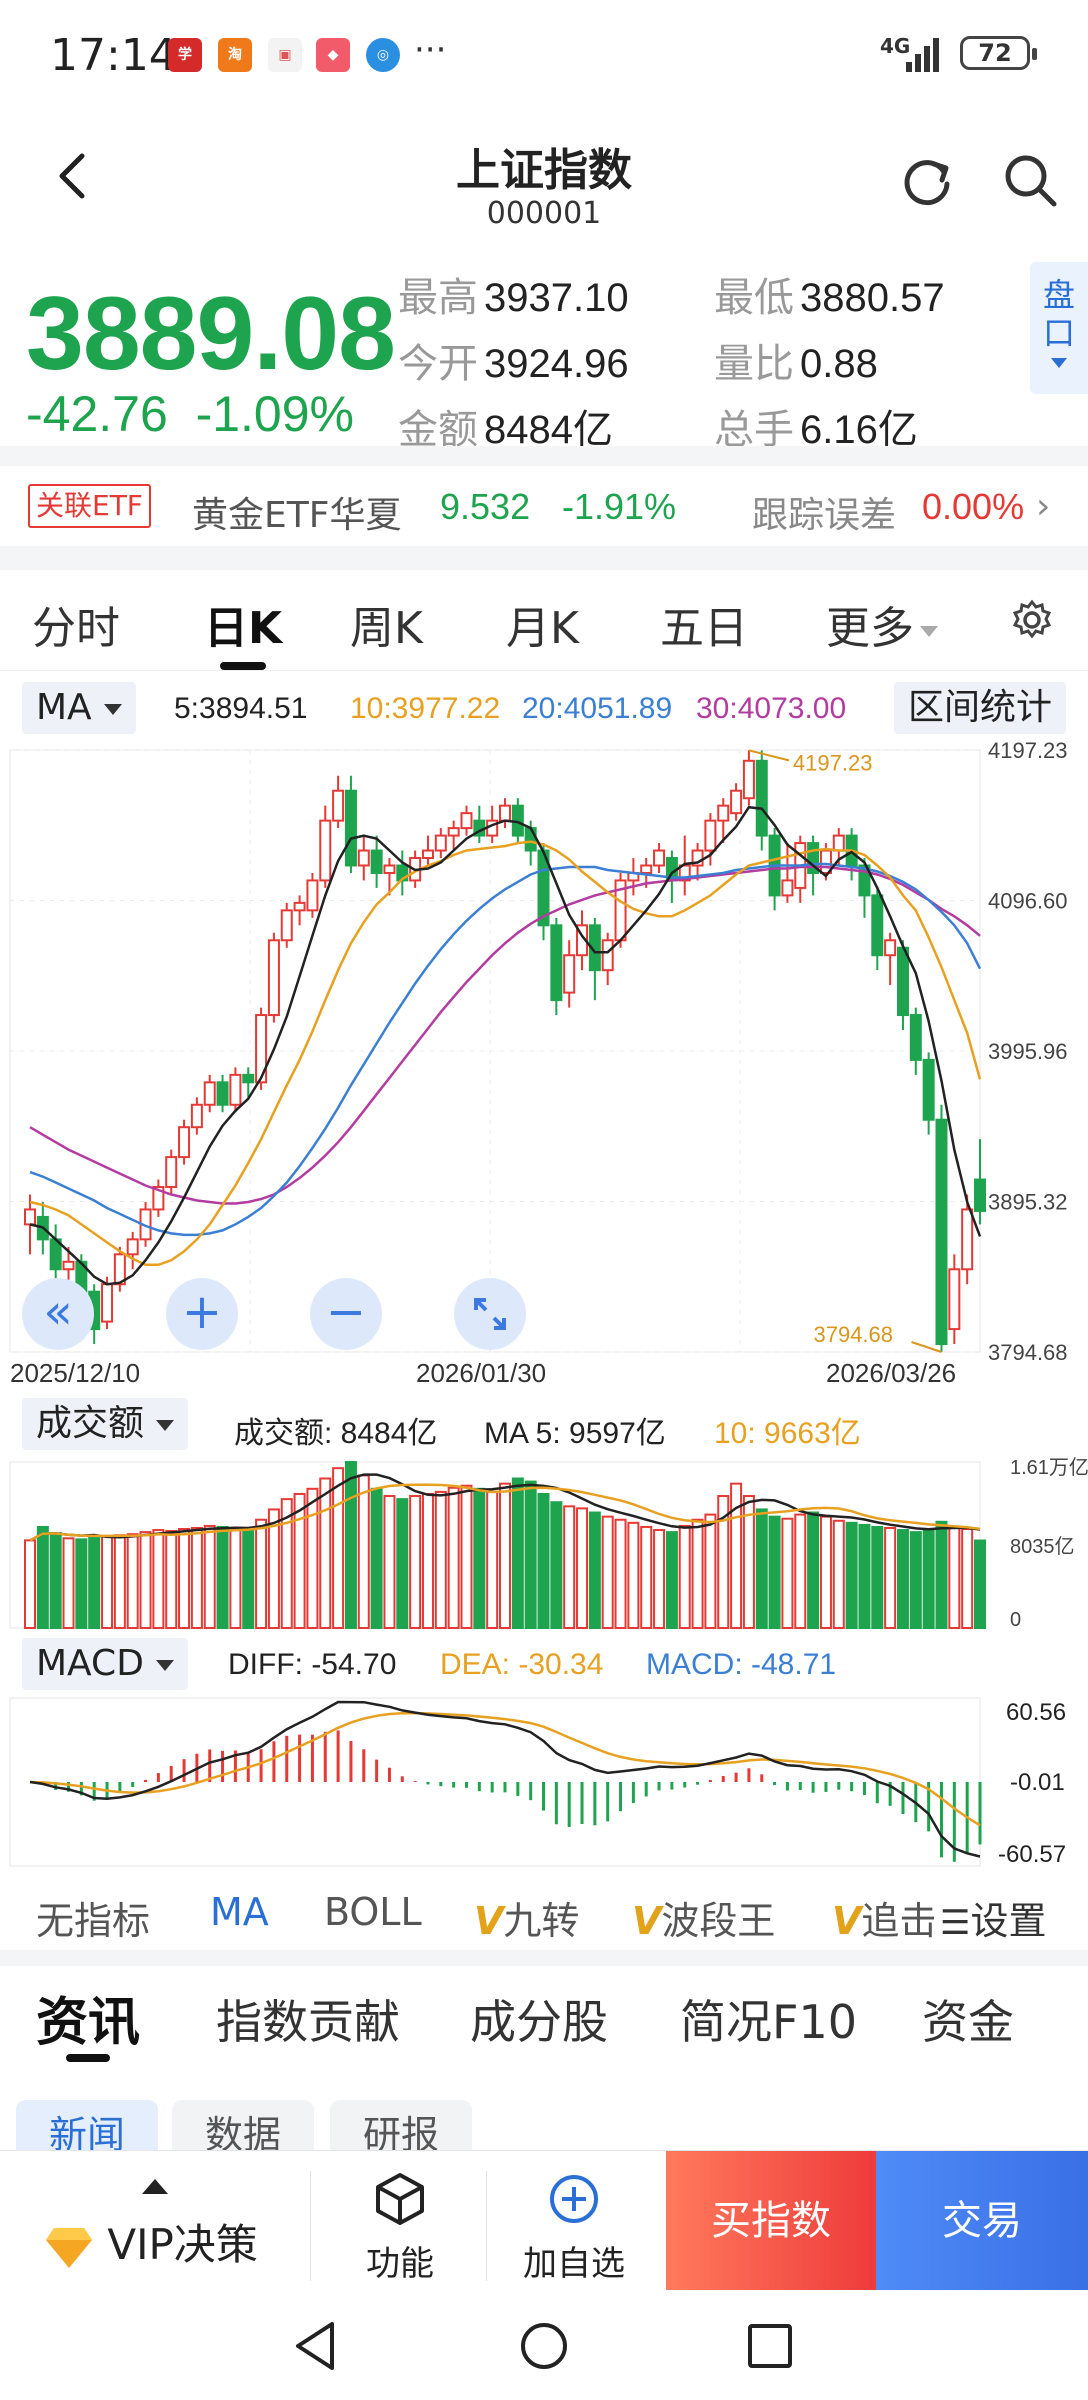  What do you see at coordinates (704, 624) in the screenshot?
I see `tab-five-day: 五日` at bounding box center [704, 624].